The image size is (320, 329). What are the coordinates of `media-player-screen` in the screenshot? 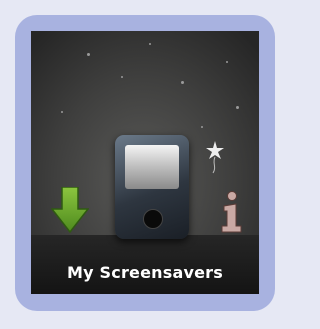 It's located at (152, 167).